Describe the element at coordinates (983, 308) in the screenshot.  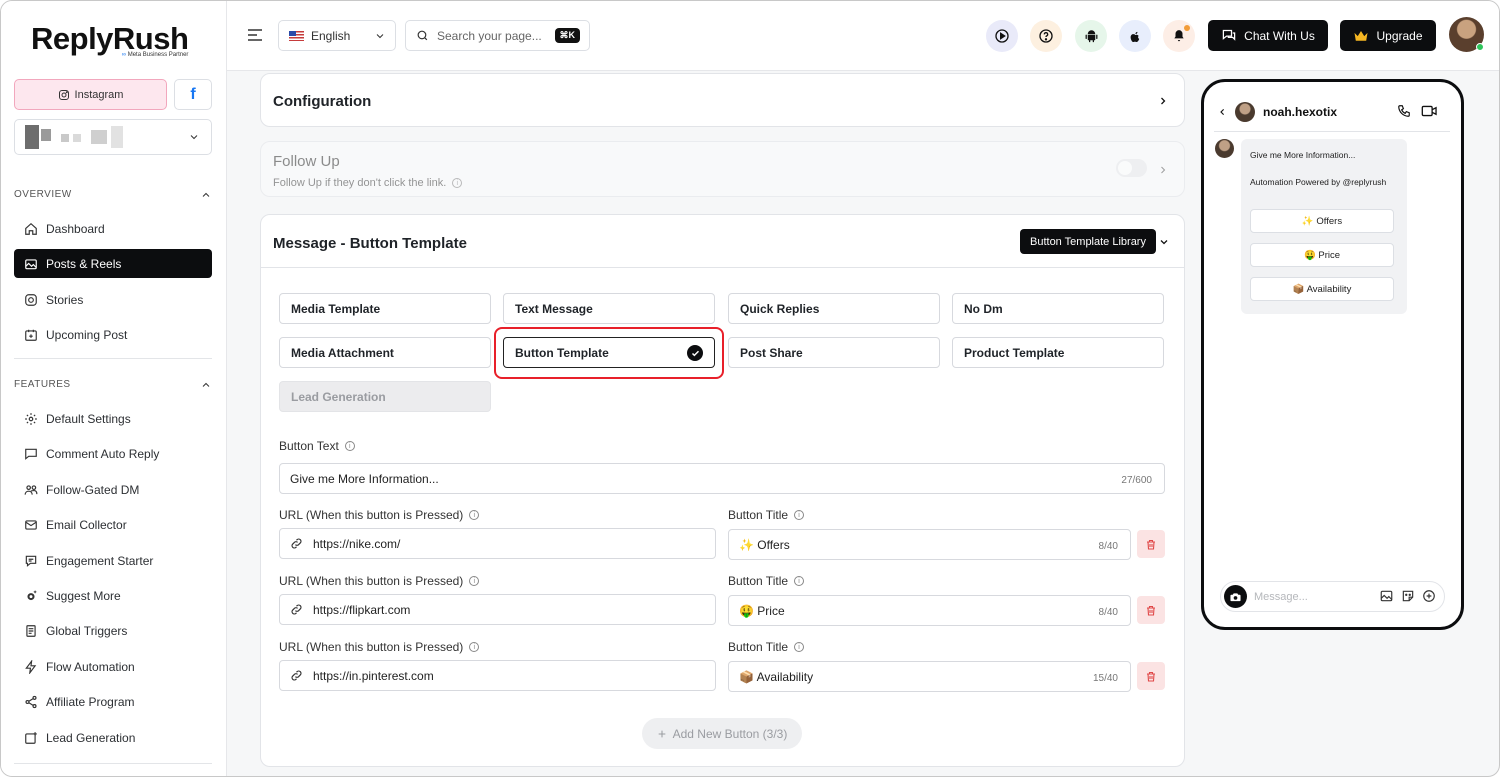
I see `template-label: No Dm` at that location.